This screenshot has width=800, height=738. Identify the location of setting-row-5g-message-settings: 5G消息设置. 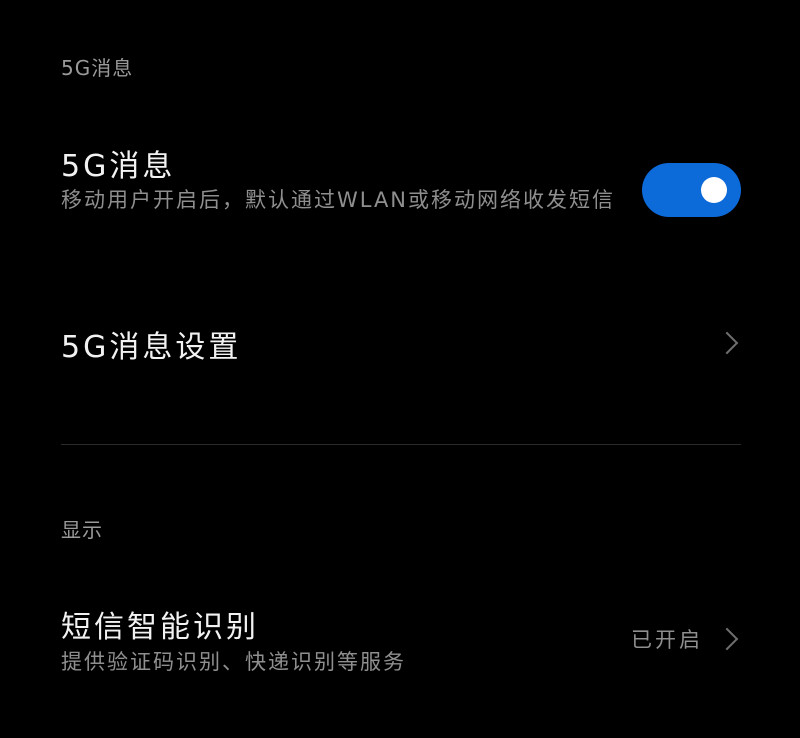
(400, 345).